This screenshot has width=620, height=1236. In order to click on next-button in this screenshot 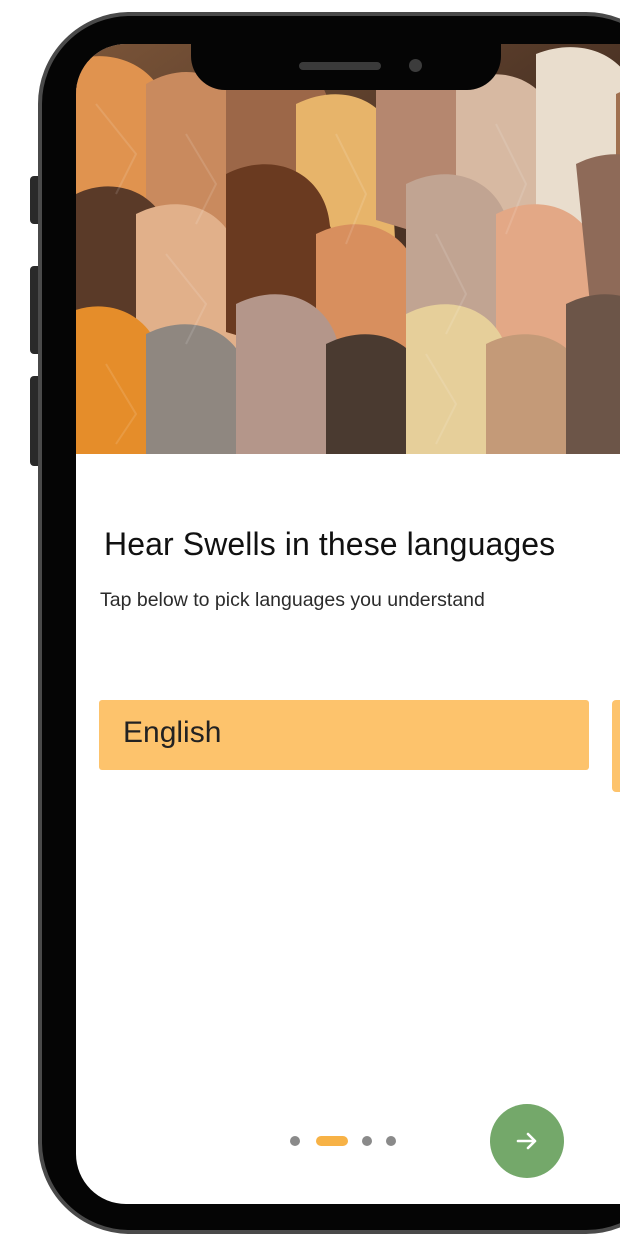, I will do `click(527, 1141)`.